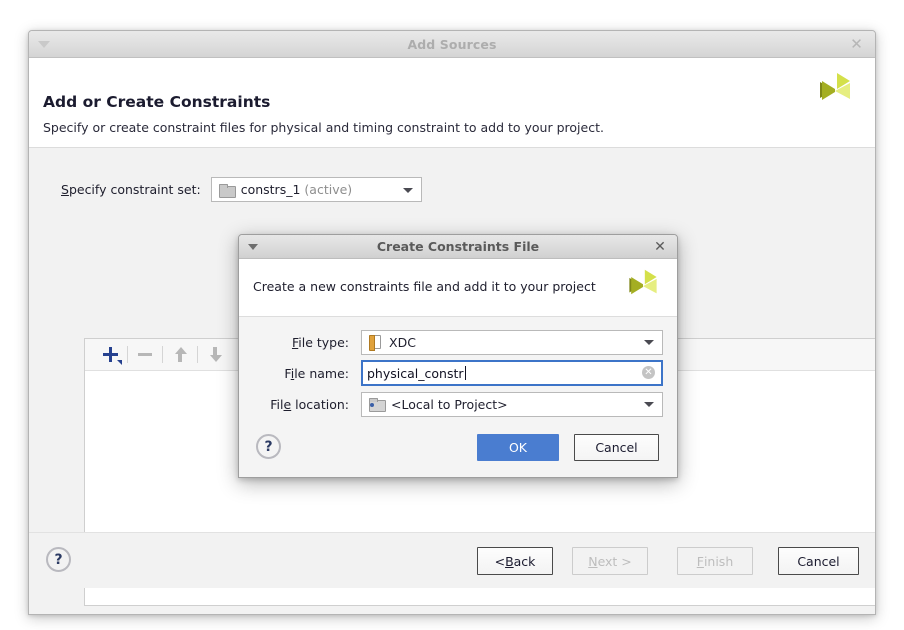 Image resolution: width=904 pixels, height=630 pixels. I want to click on dropdown-caret-icon, so click(119, 362).